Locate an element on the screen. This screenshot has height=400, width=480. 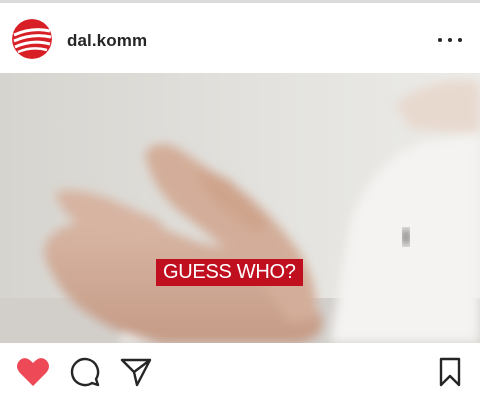
share-button is located at coordinates (136, 372).